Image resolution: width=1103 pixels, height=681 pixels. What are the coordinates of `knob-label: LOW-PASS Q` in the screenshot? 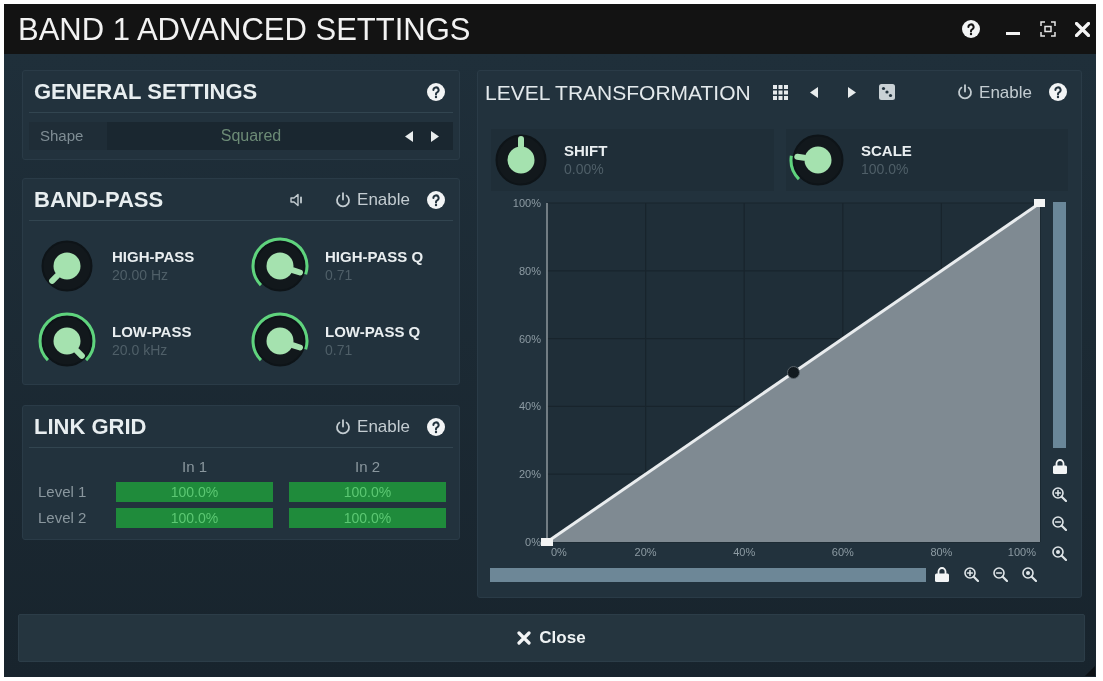 It's located at (373, 332).